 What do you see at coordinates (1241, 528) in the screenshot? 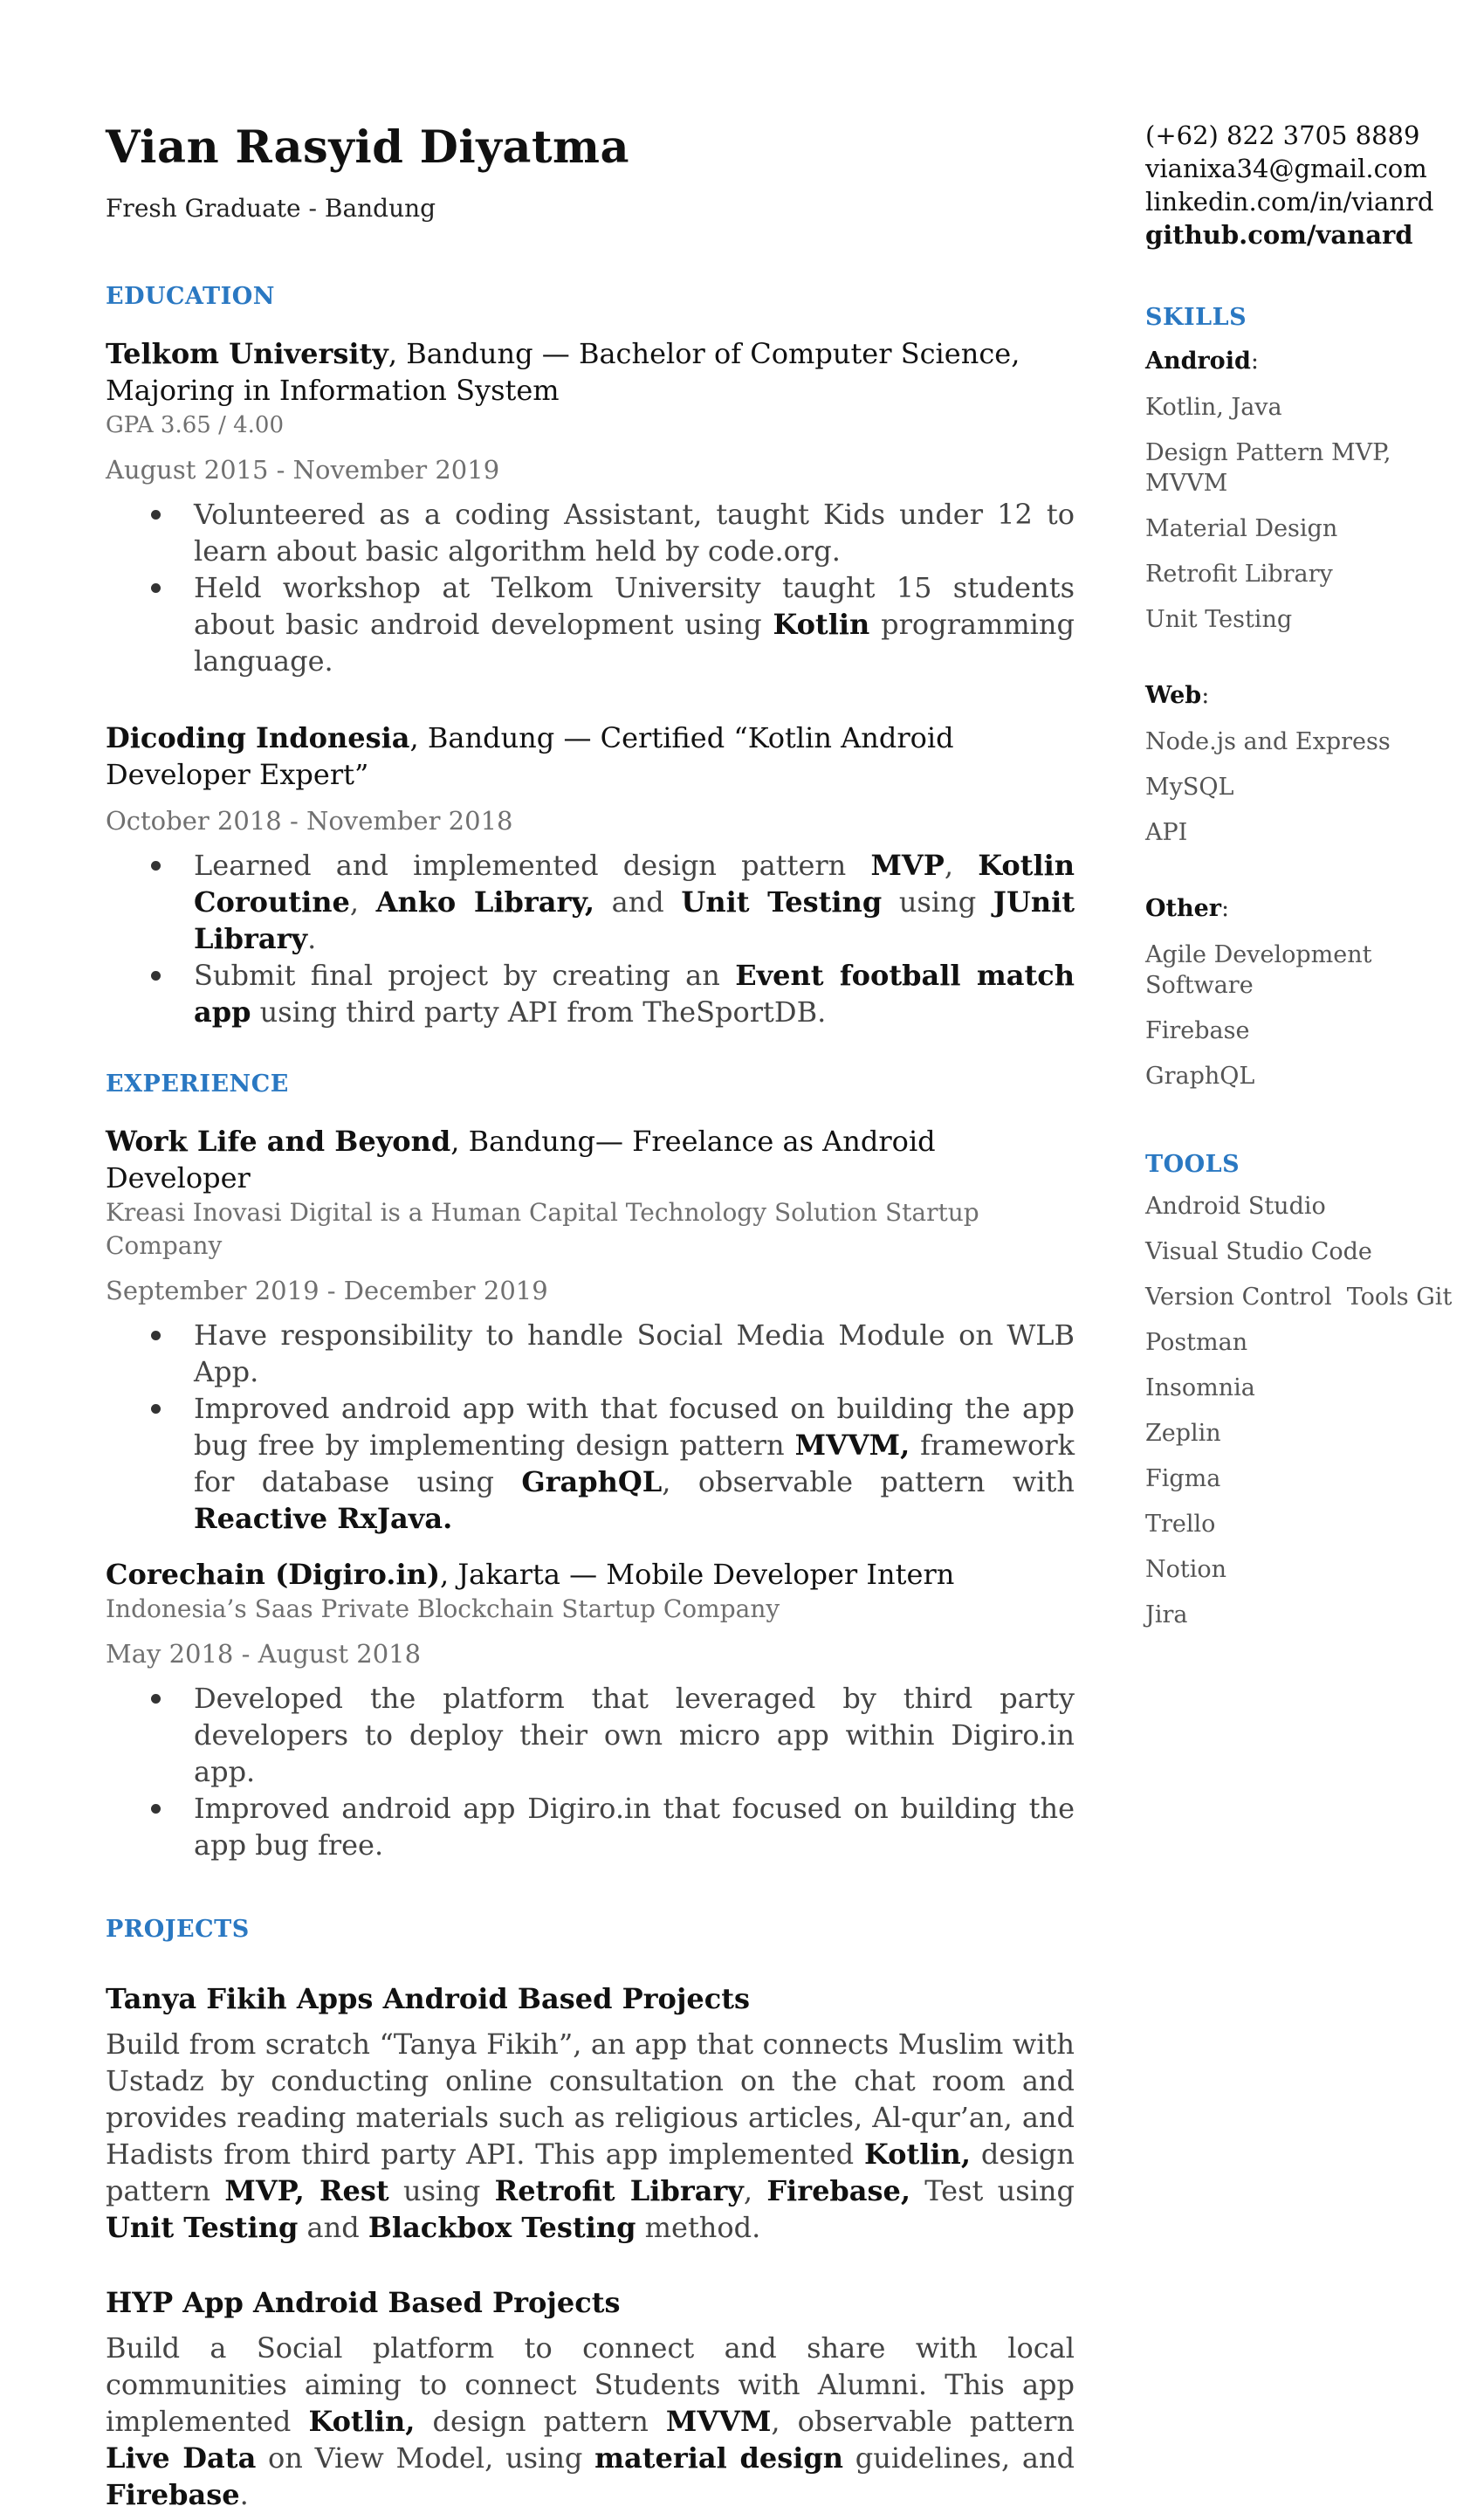
I see `skill-item: Material Design` at bounding box center [1241, 528].